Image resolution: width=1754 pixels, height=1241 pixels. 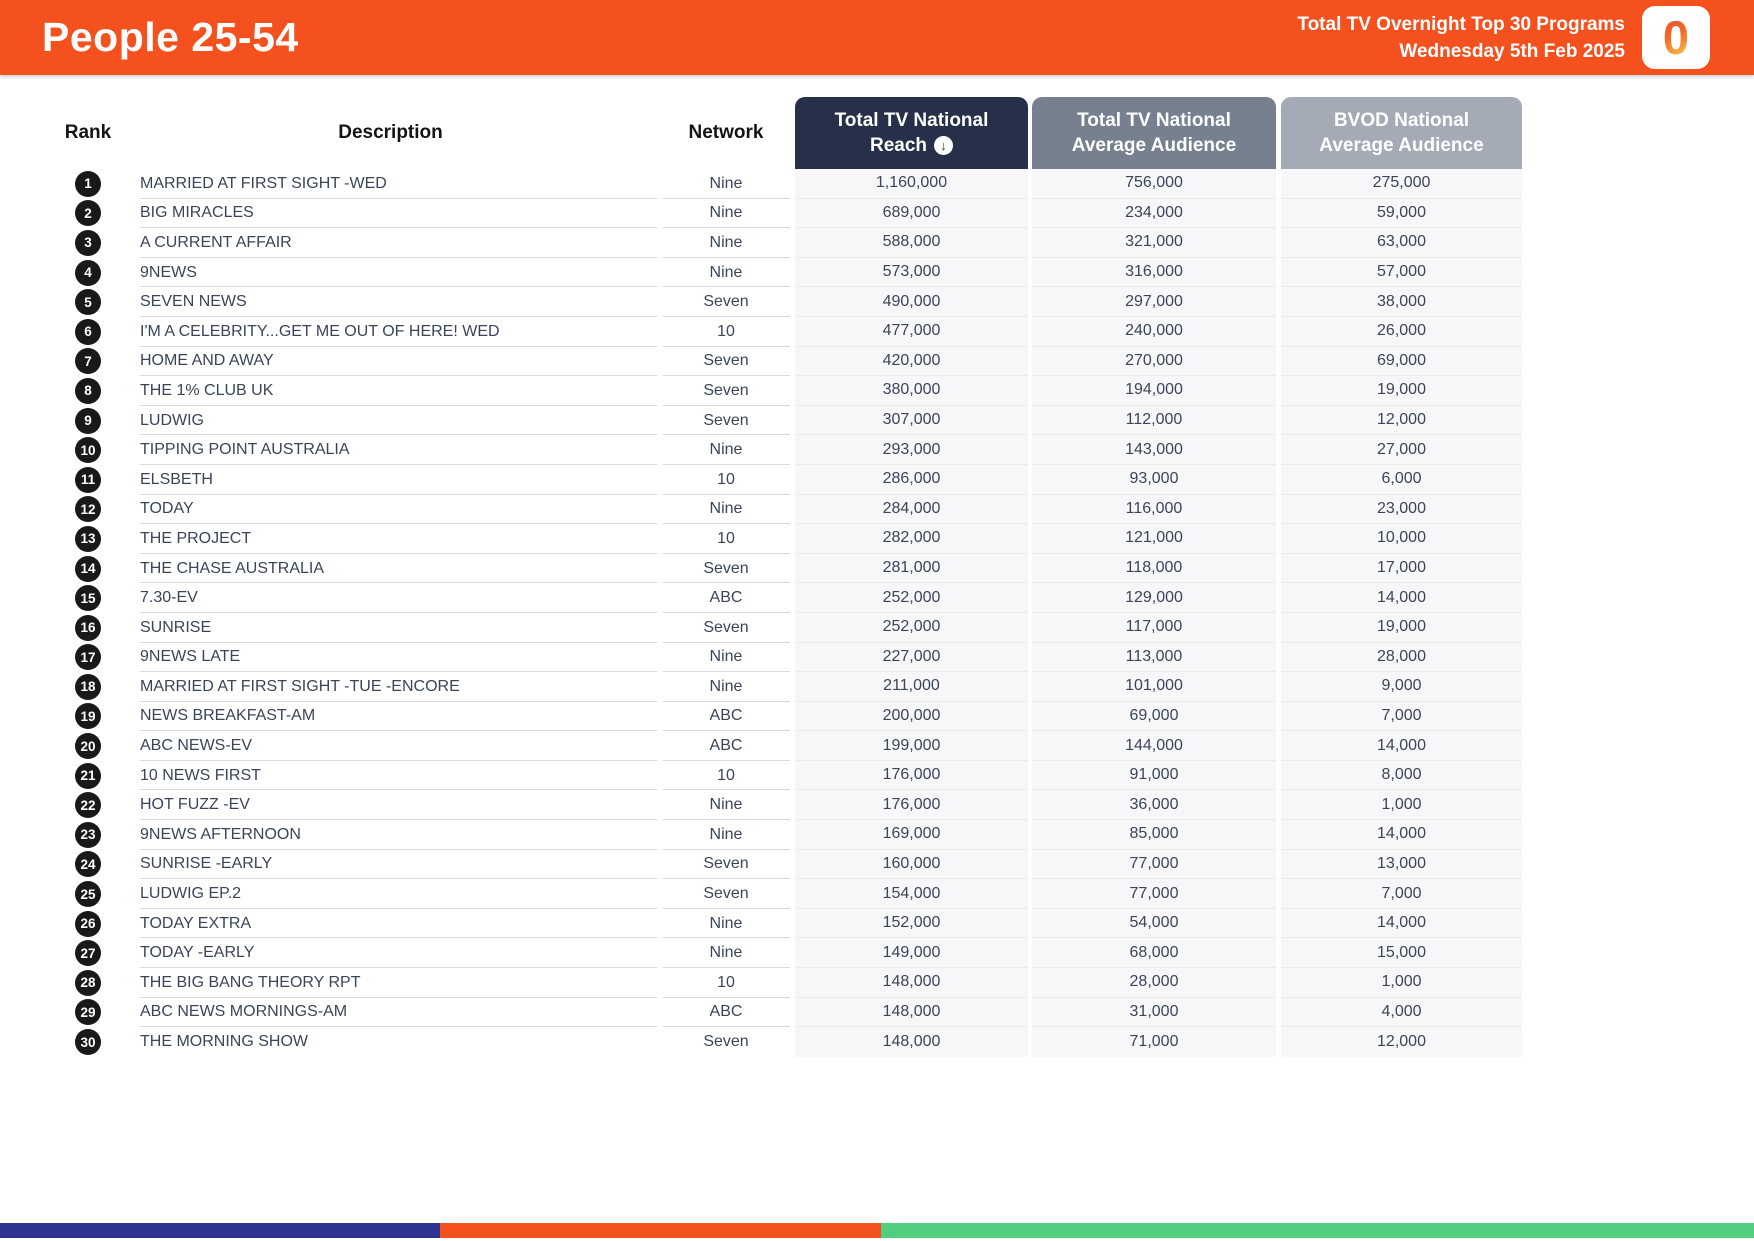 I want to click on total-tv-average-audience-value: 68,000, so click(x=1154, y=953).